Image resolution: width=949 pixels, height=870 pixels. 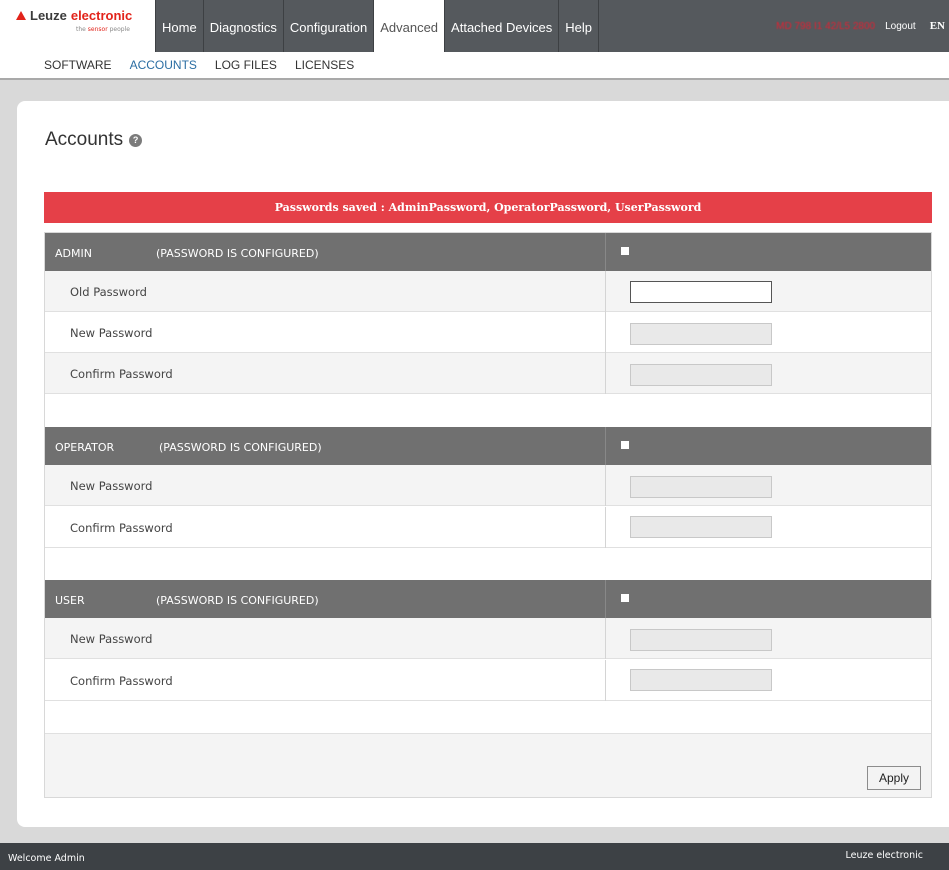 I want to click on section-name: USER, so click(x=70, y=600).